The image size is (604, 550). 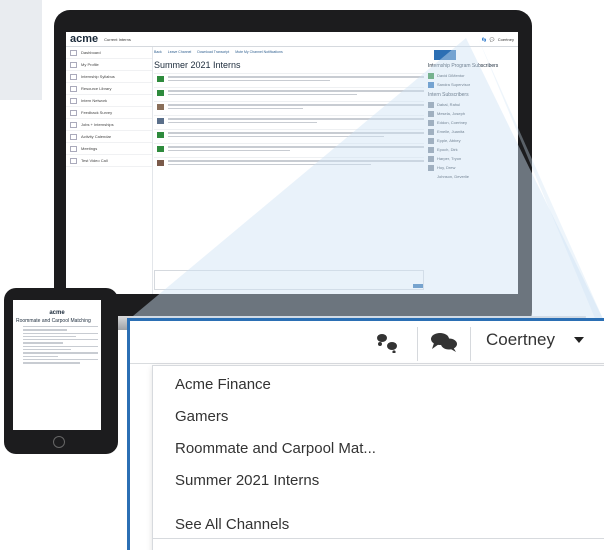 I want to click on tablet-screen: acme Roommate and Carpool Matching, so click(x=57, y=365).